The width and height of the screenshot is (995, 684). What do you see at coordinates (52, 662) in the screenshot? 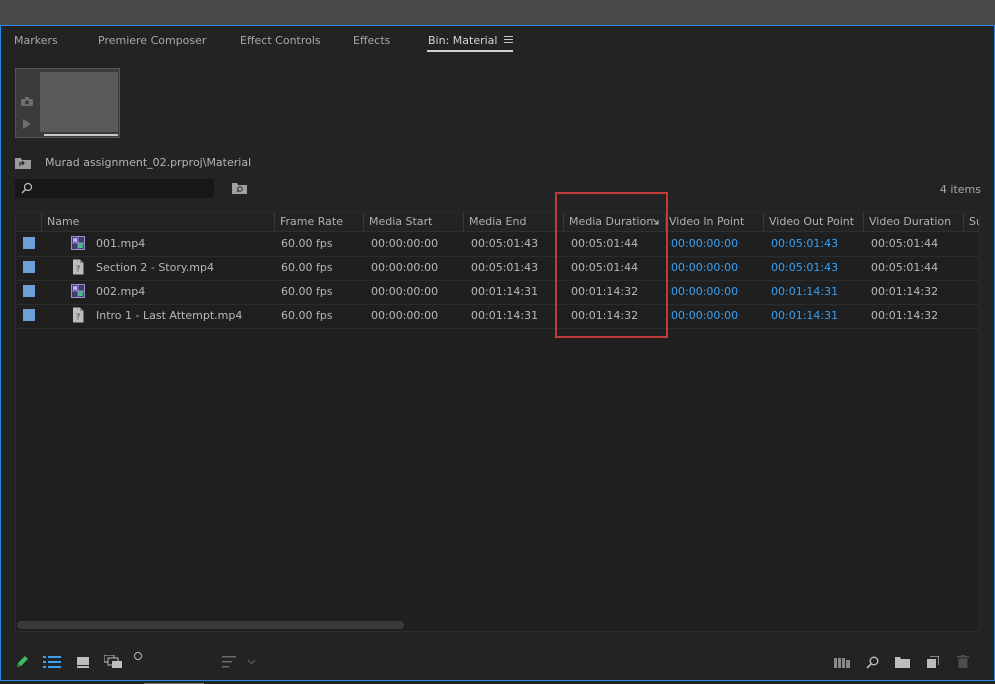
I see `list-view-icon` at bounding box center [52, 662].